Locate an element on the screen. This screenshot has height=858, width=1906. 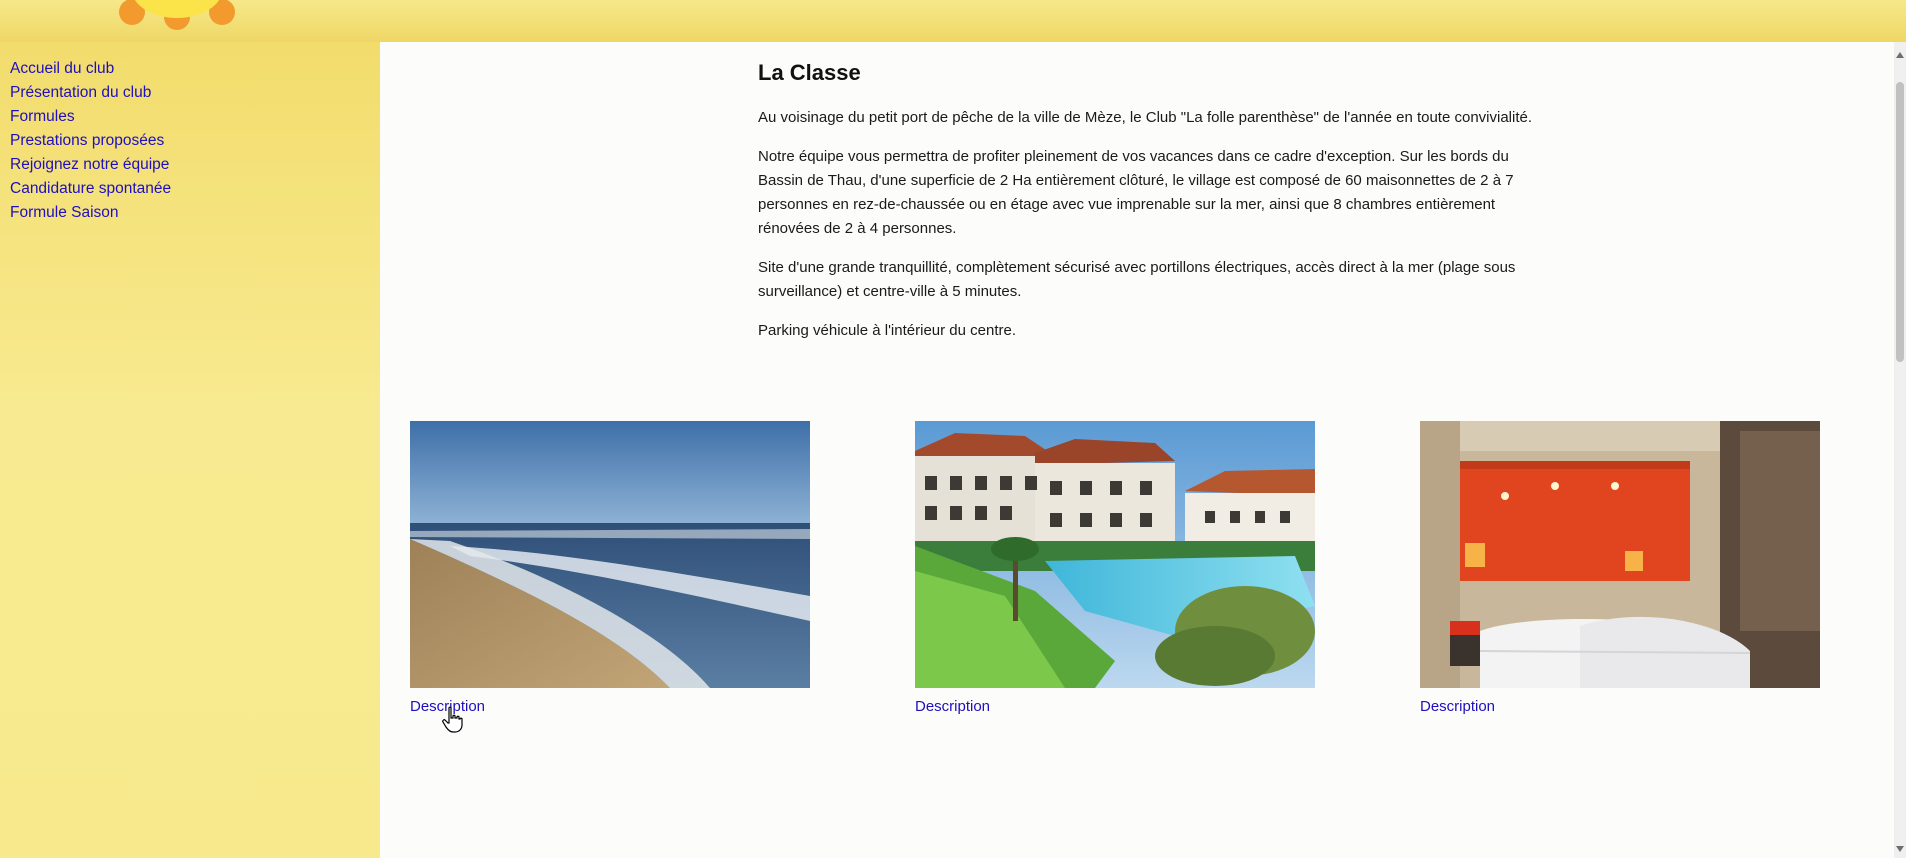
top-banner is located at coordinates (953, 21).